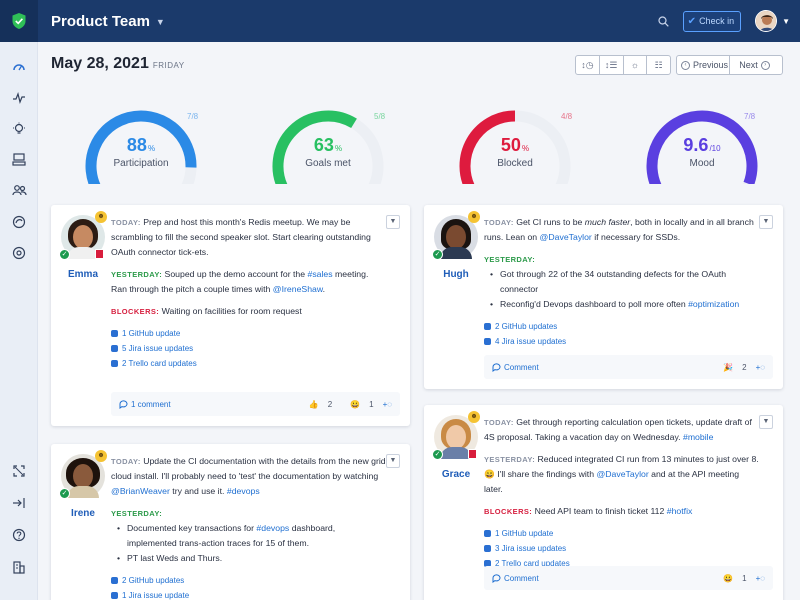  What do you see at coordinates (680, 511) in the screenshot?
I see `hashtag-link: #hotfix` at bounding box center [680, 511].